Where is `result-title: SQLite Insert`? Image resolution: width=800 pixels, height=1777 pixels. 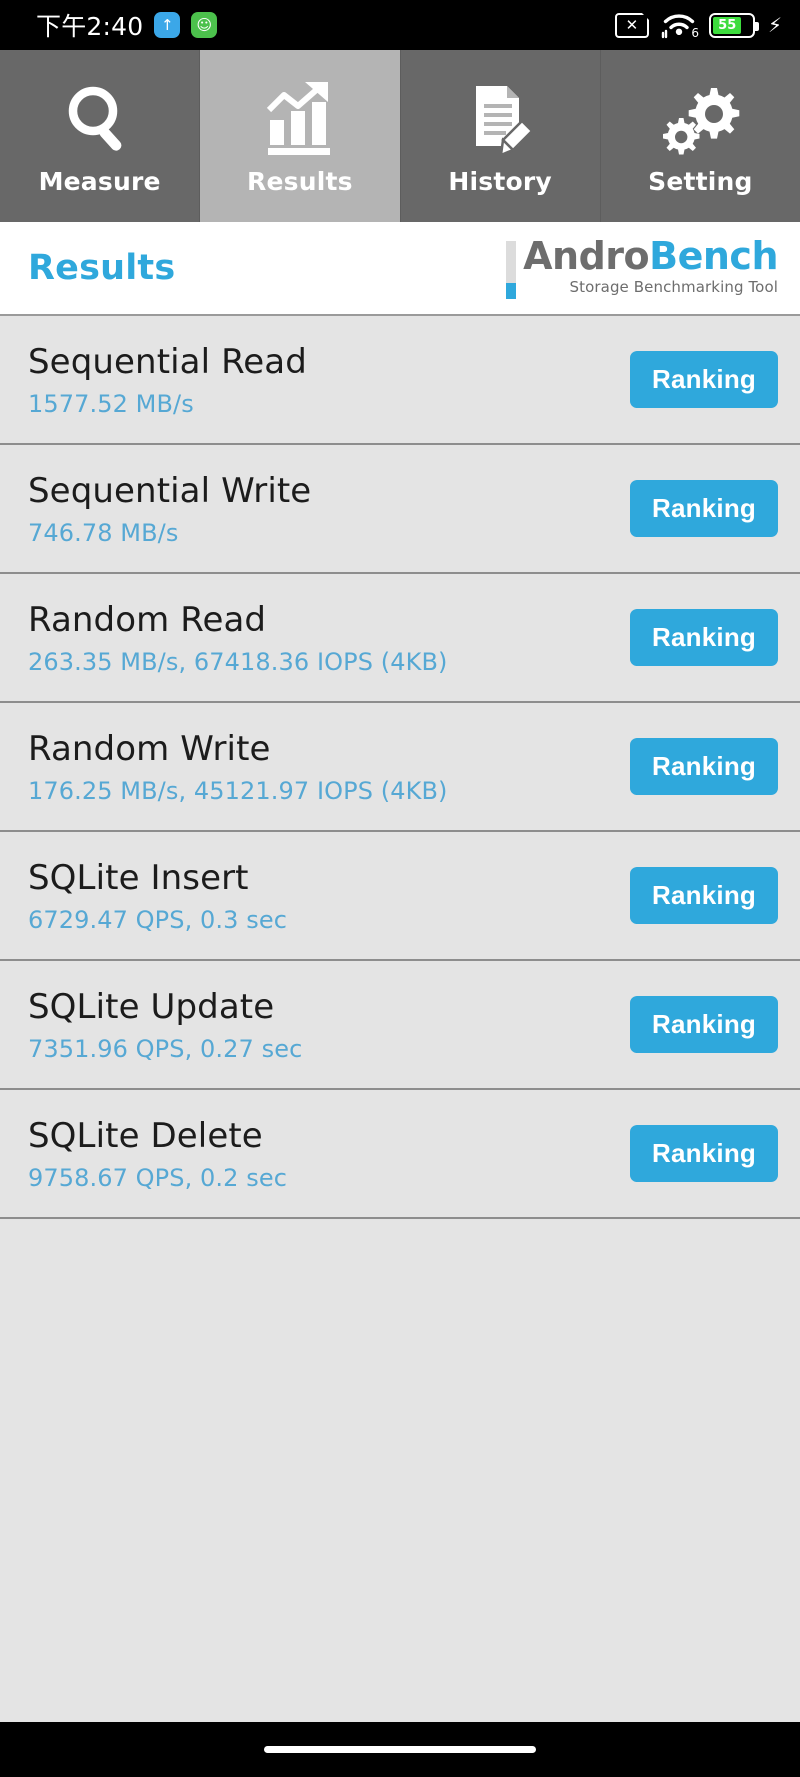
result-title: SQLite Insert is located at coordinates (138, 877).